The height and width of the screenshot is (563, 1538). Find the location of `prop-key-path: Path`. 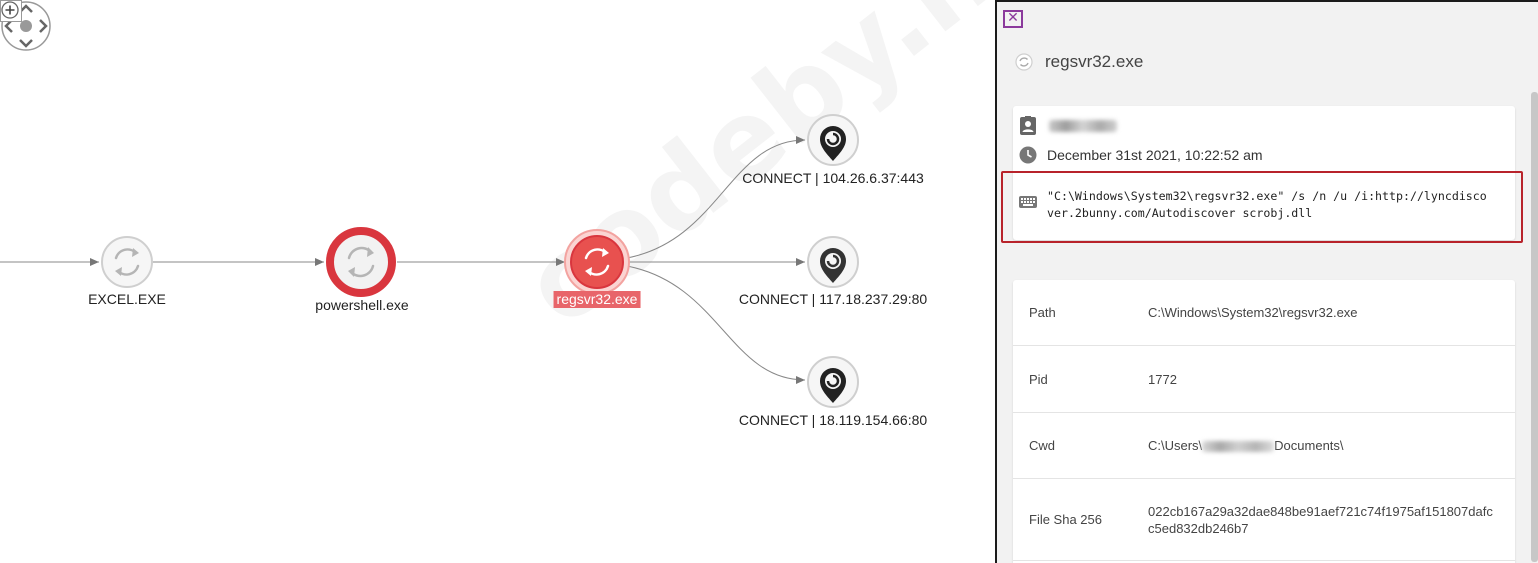

prop-key-path: Path is located at coordinates (1042, 312).